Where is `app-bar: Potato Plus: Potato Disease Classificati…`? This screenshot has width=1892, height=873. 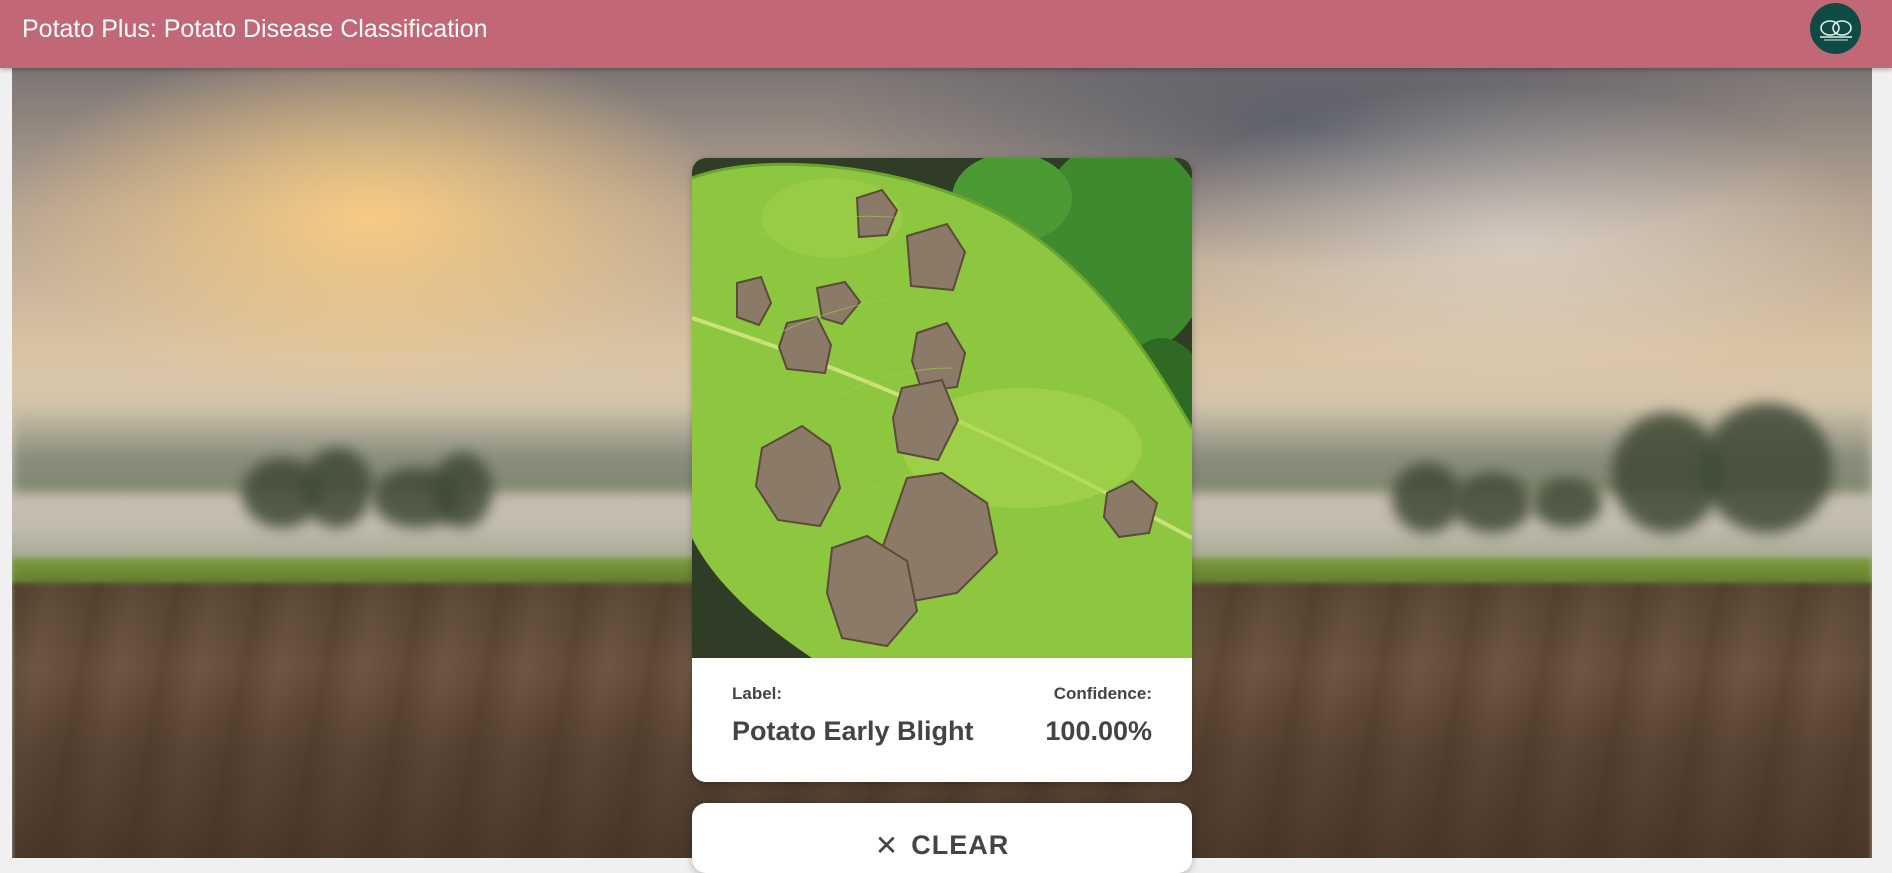
app-bar: Potato Plus: Potato Disease Classificati… is located at coordinates (946, 34).